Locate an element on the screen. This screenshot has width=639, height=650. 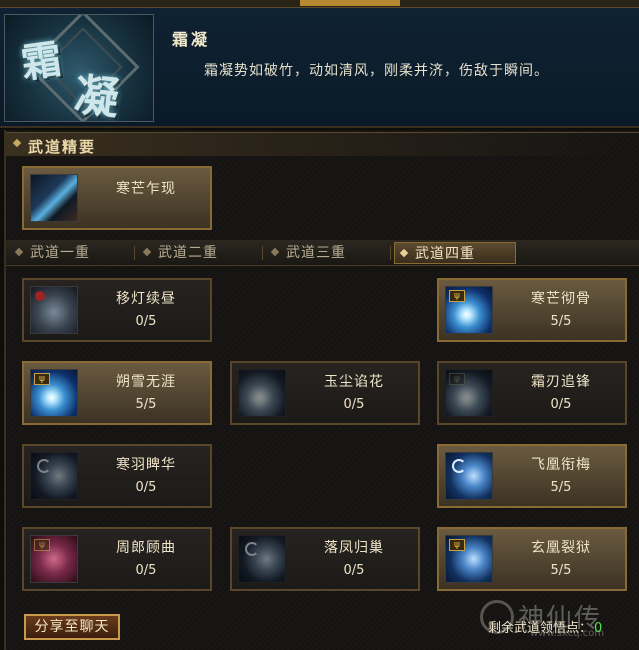
tab-tier-3: 武道三重 is located at coordinates (328, 253).